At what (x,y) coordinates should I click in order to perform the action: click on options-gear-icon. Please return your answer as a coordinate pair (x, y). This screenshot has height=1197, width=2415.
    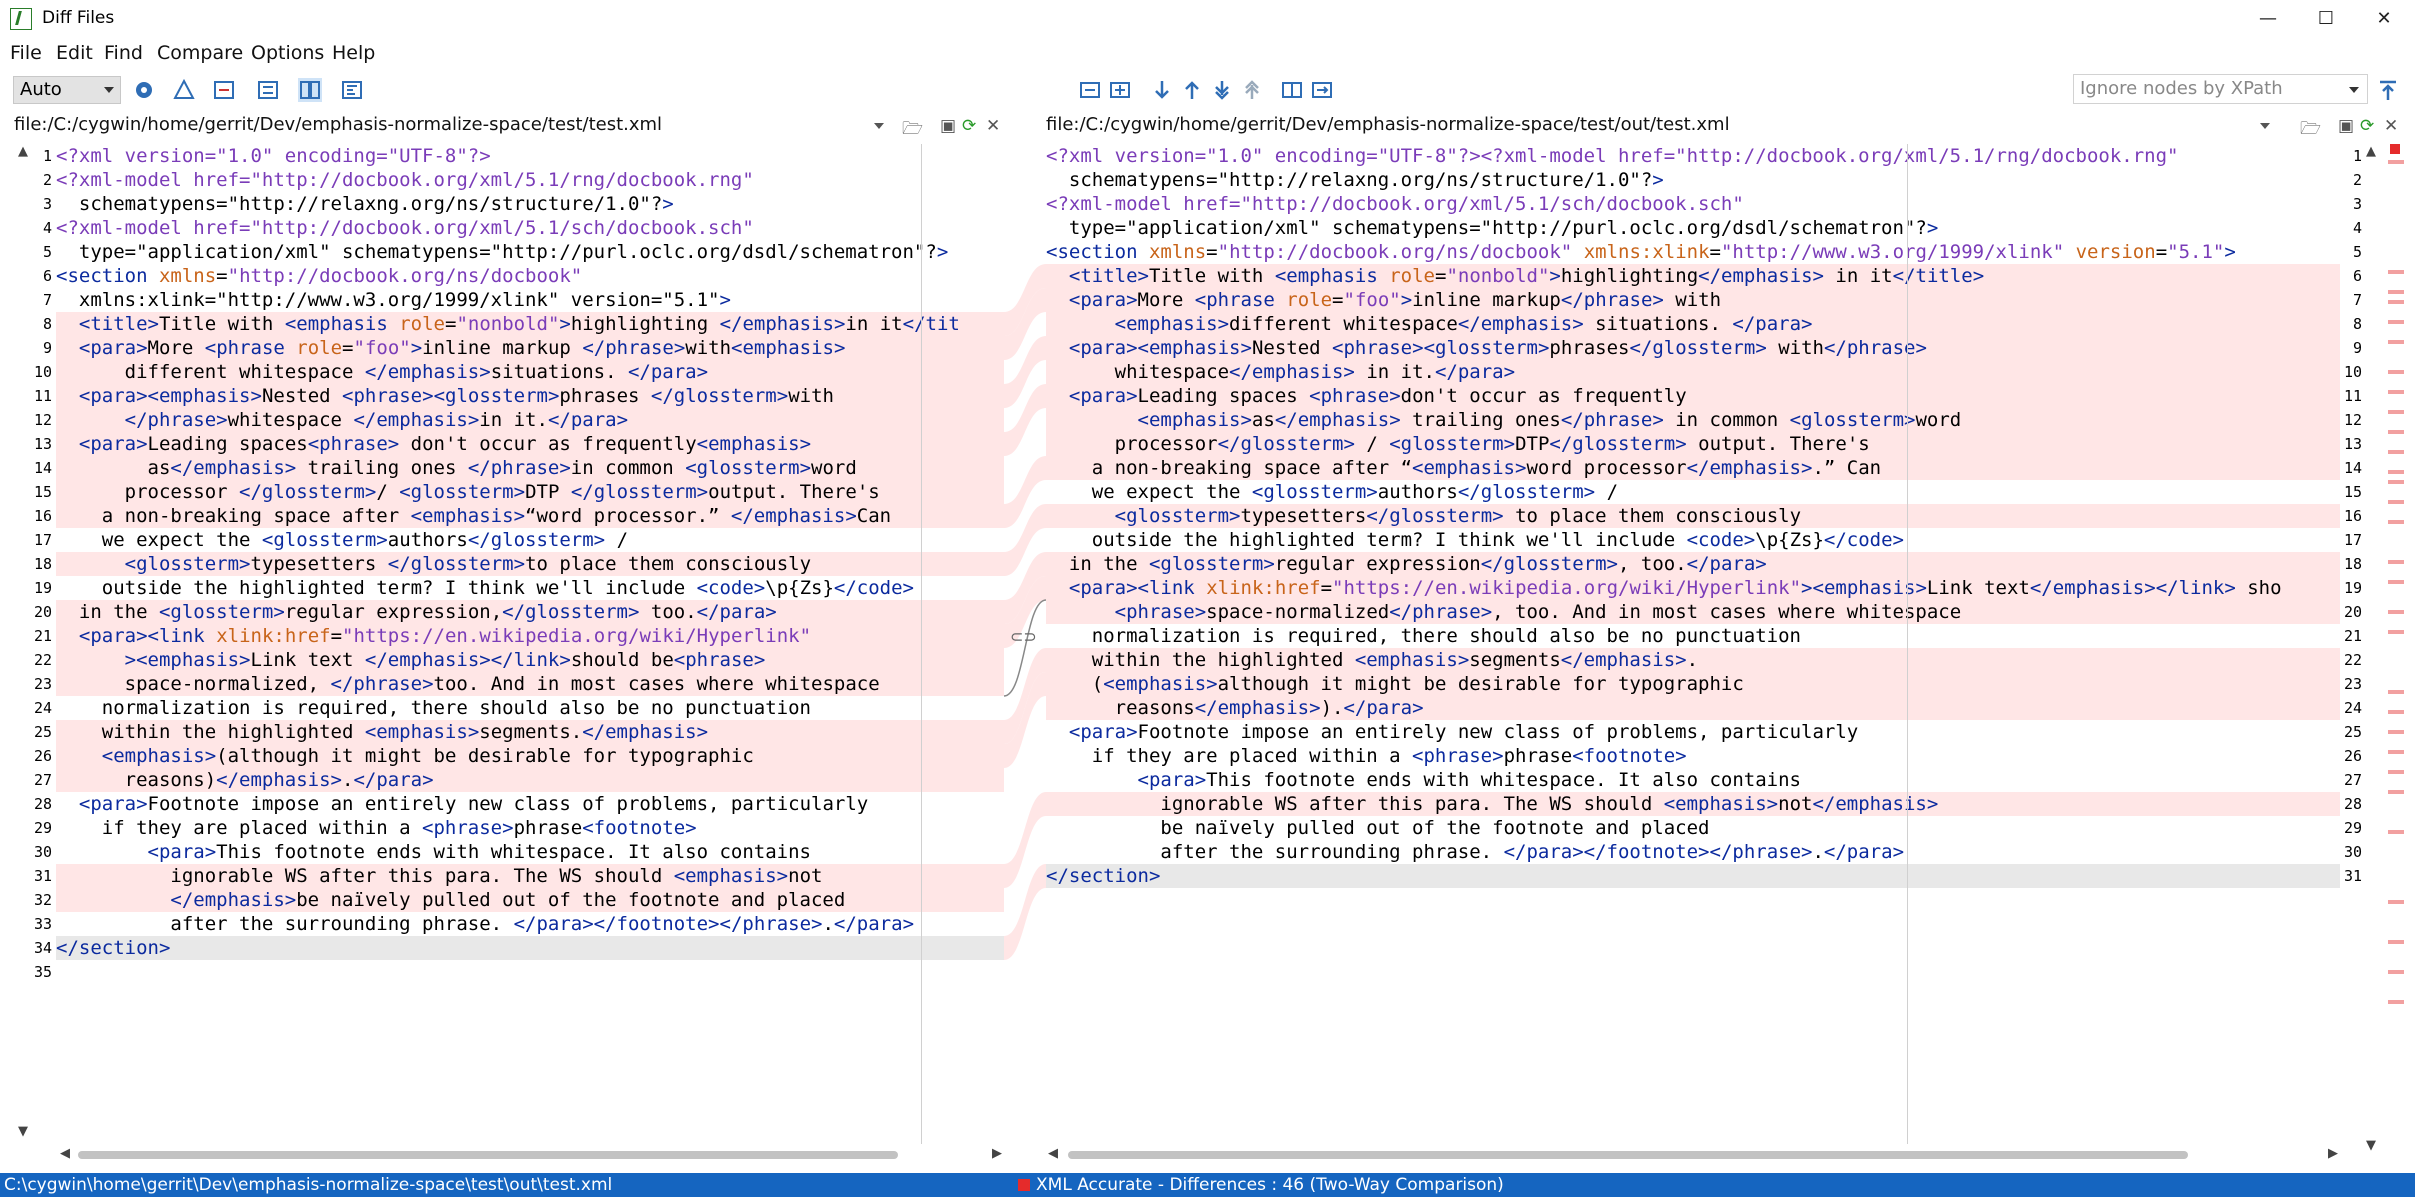
    Looking at the image, I should click on (144, 90).